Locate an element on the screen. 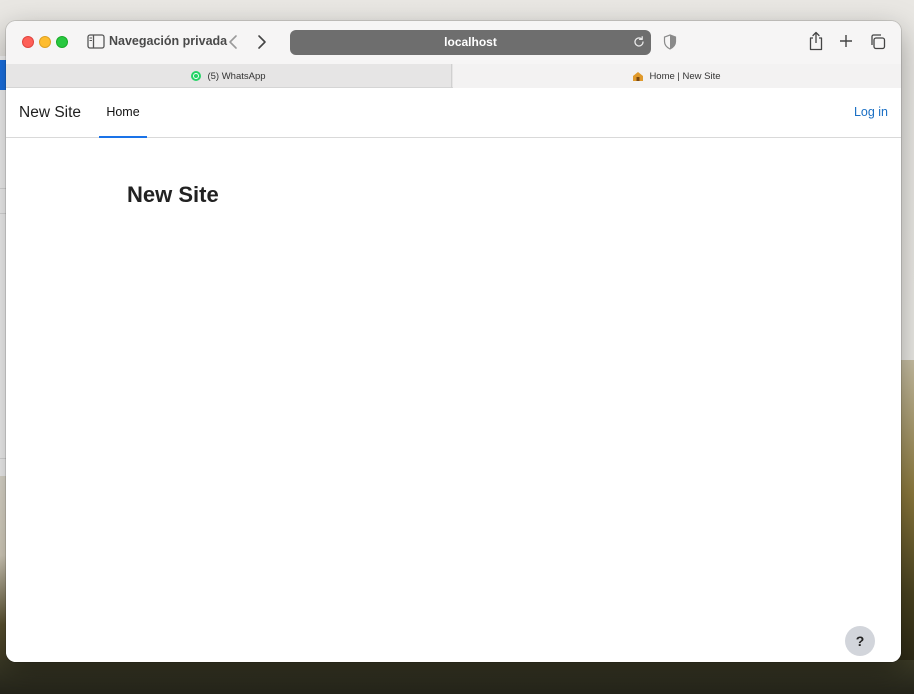  tab-bar: (5) WhatsApp Home | New Site is located at coordinates (453, 76).